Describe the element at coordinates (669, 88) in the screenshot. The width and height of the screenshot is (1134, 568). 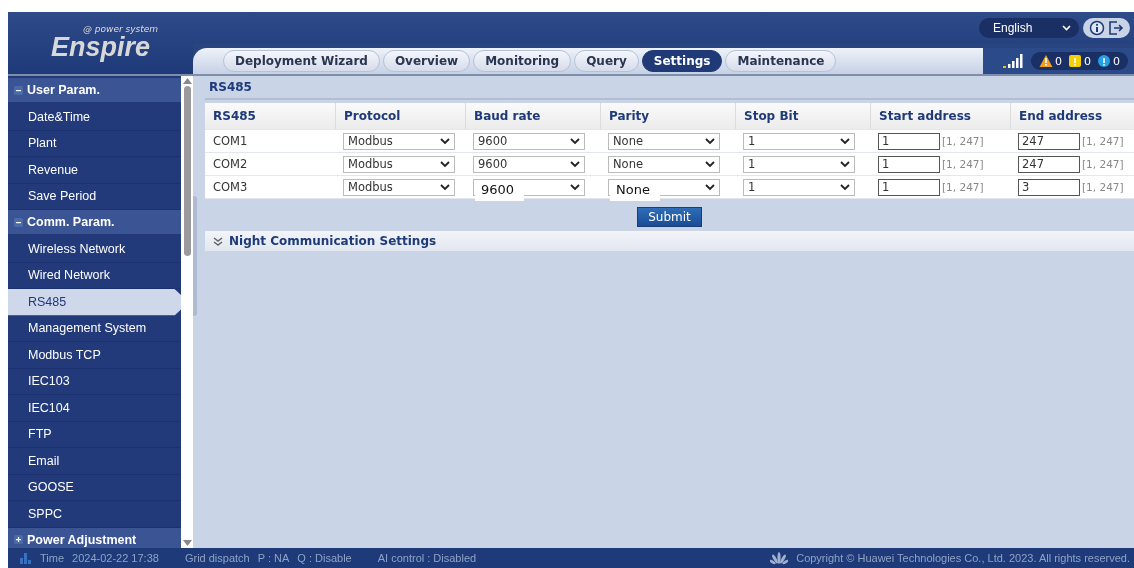
I see `section-header: RS485` at that location.